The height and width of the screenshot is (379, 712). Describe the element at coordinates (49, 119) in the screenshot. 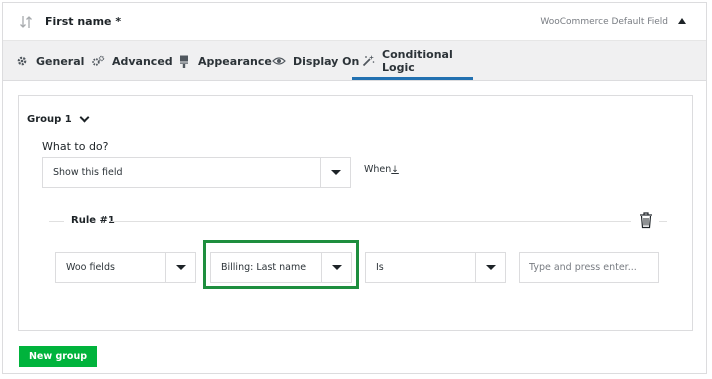

I see `group-label: Group 1` at that location.